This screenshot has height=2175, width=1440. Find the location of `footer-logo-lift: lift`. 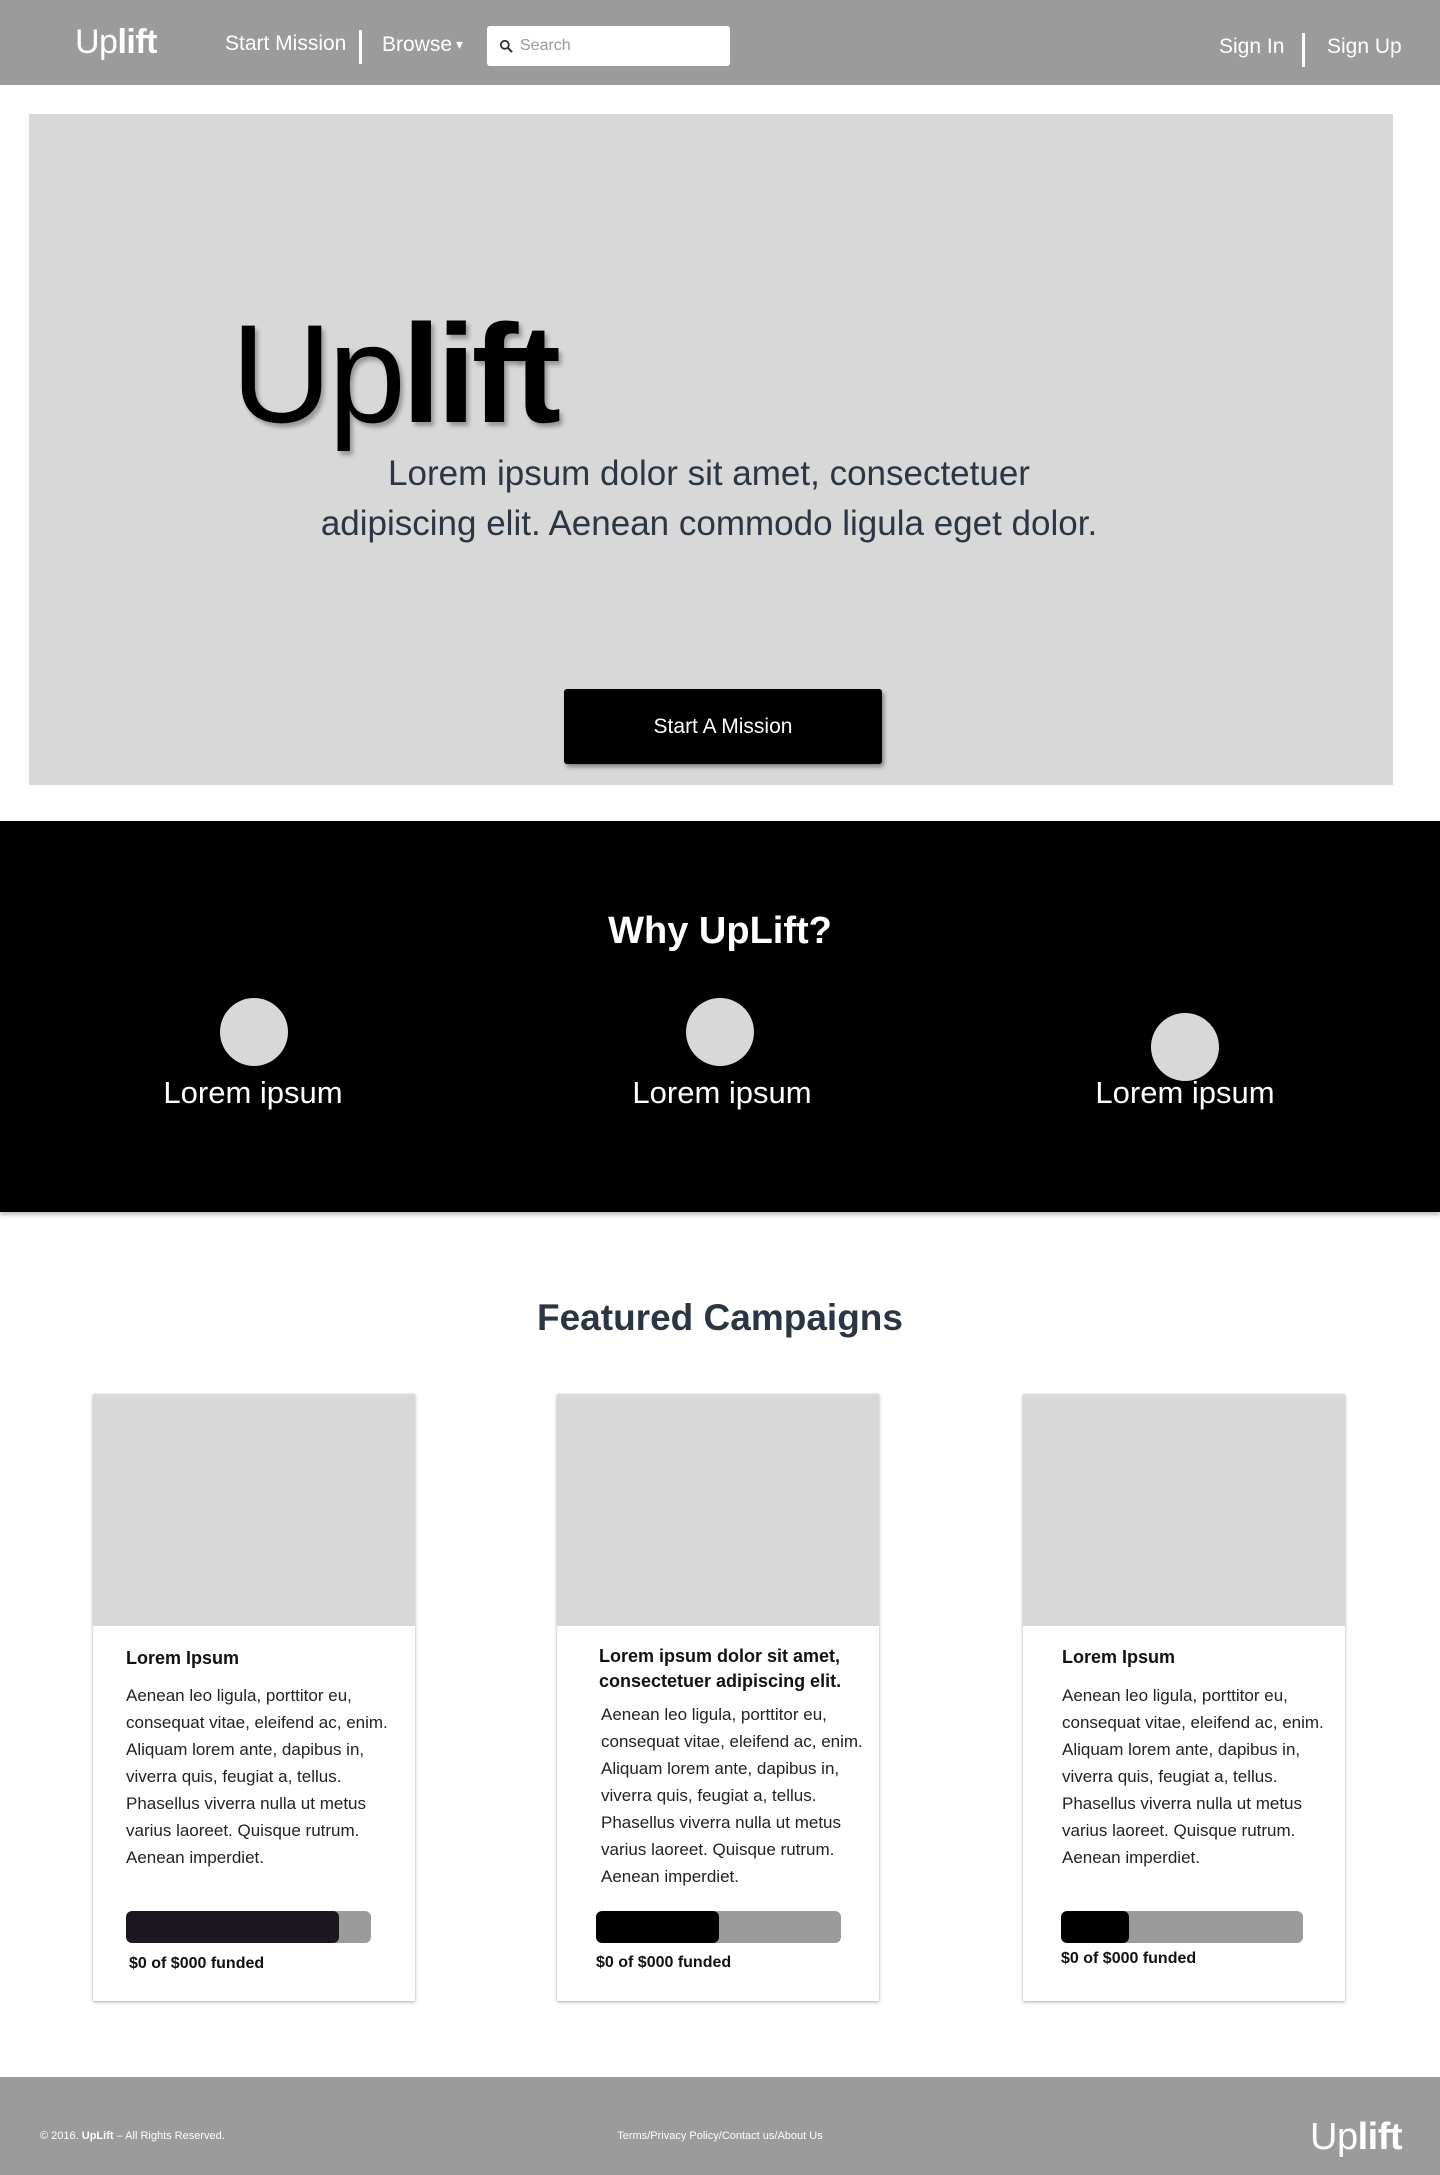

footer-logo-lift: lift is located at coordinates (1380, 2137).